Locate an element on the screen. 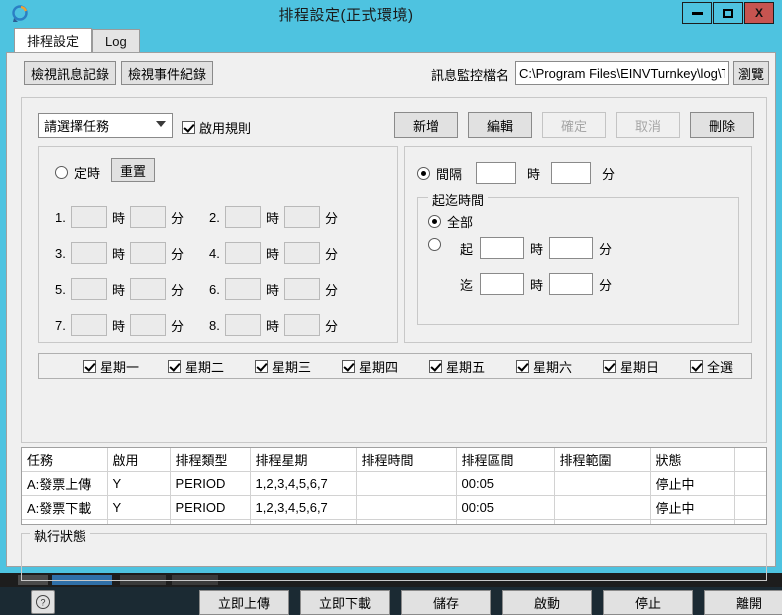 This screenshot has height=615, width=782. column-header-schedule-time: 排程時間 is located at coordinates (406, 460).